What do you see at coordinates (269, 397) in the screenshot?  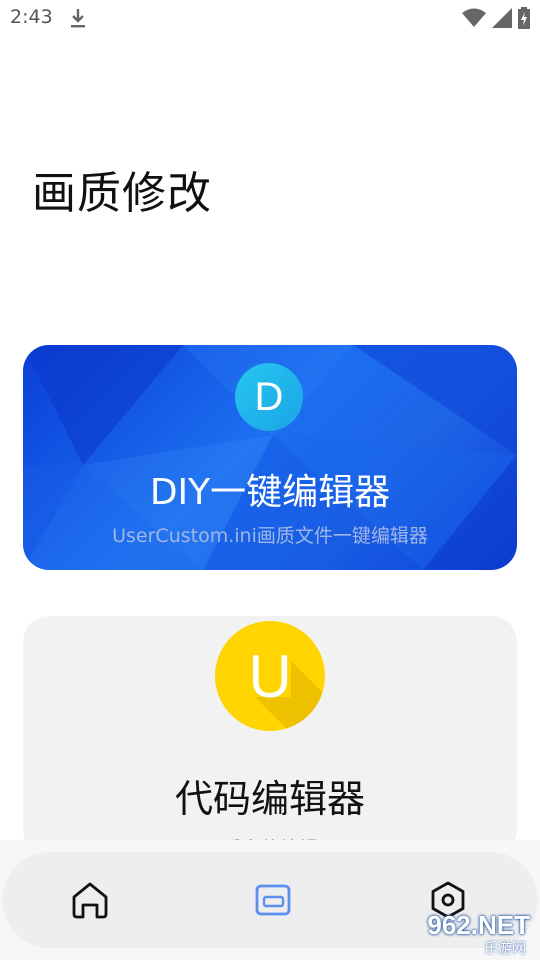 I see `diy-badge-icon: D` at bounding box center [269, 397].